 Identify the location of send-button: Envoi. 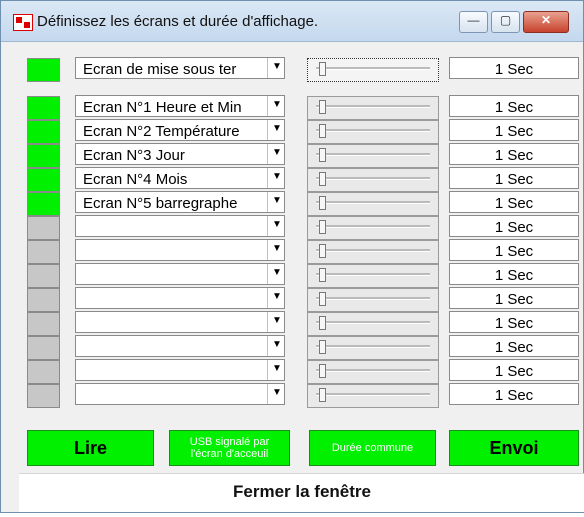
(514, 448).